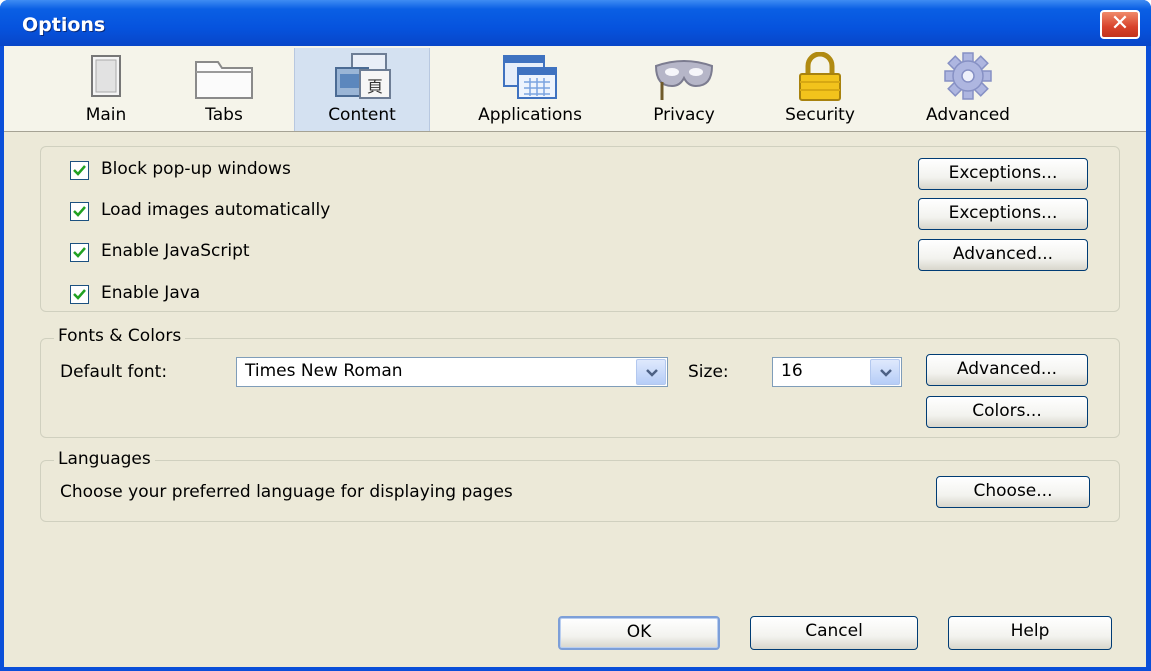 This screenshot has width=1151, height=671. I want to click on tab-label: Advanced, so click(968, 115).